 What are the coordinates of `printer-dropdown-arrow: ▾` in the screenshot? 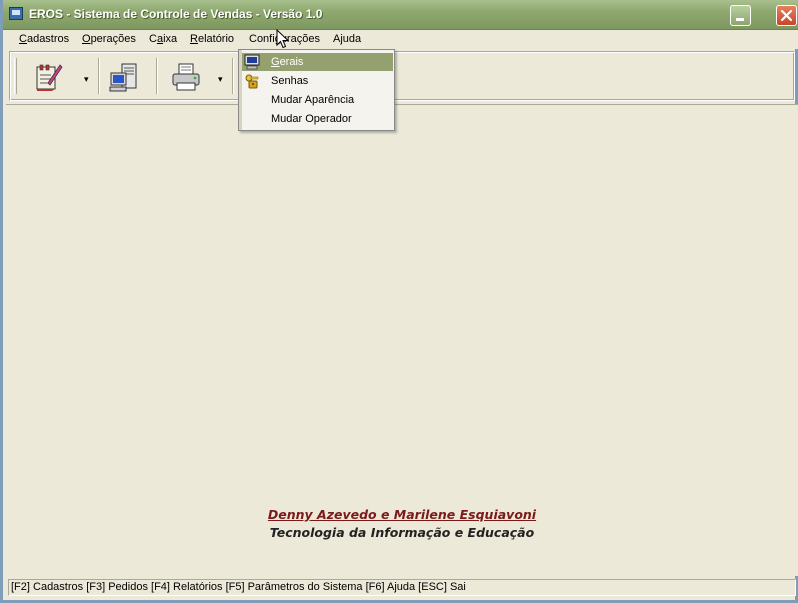 It's located at (220, 79).